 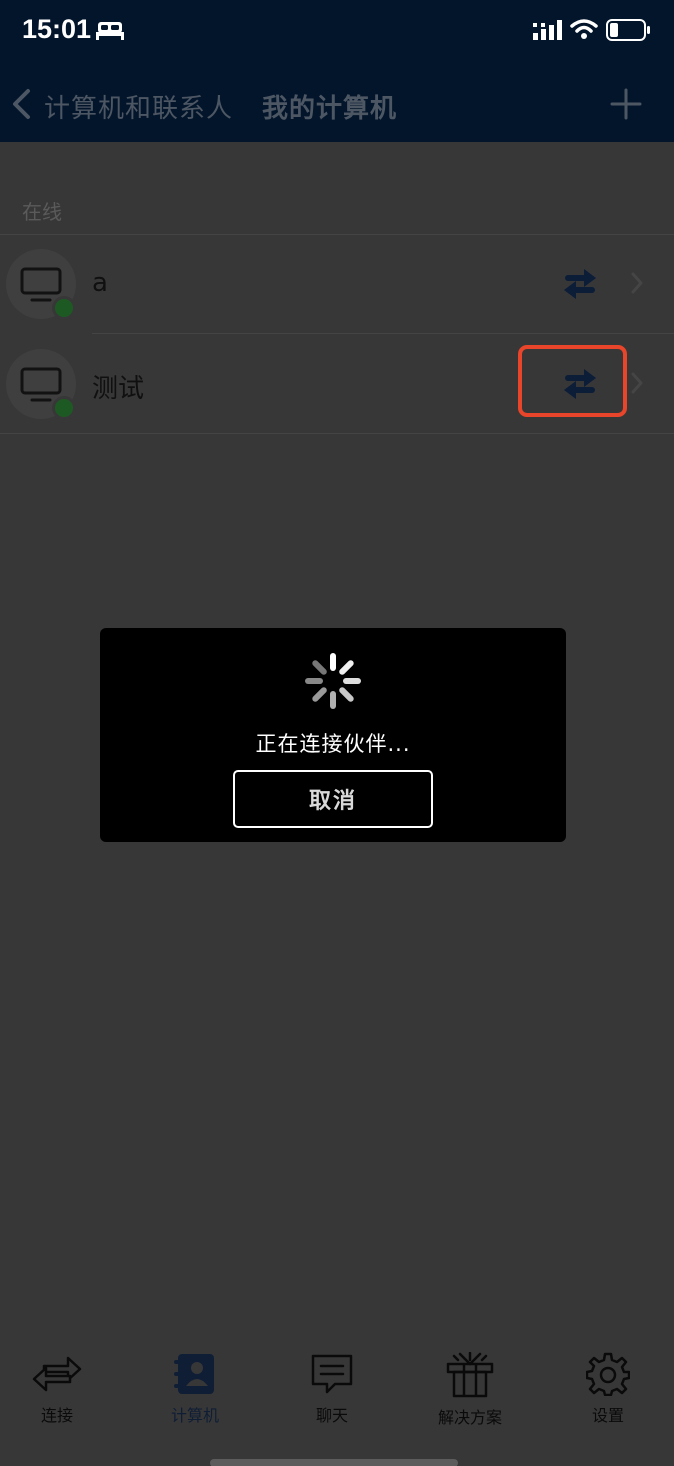 What do you see at coordinates (332, 1374) in the screenshot?
I see `chat-bubble-icon` at bounding box center [332, 1374].